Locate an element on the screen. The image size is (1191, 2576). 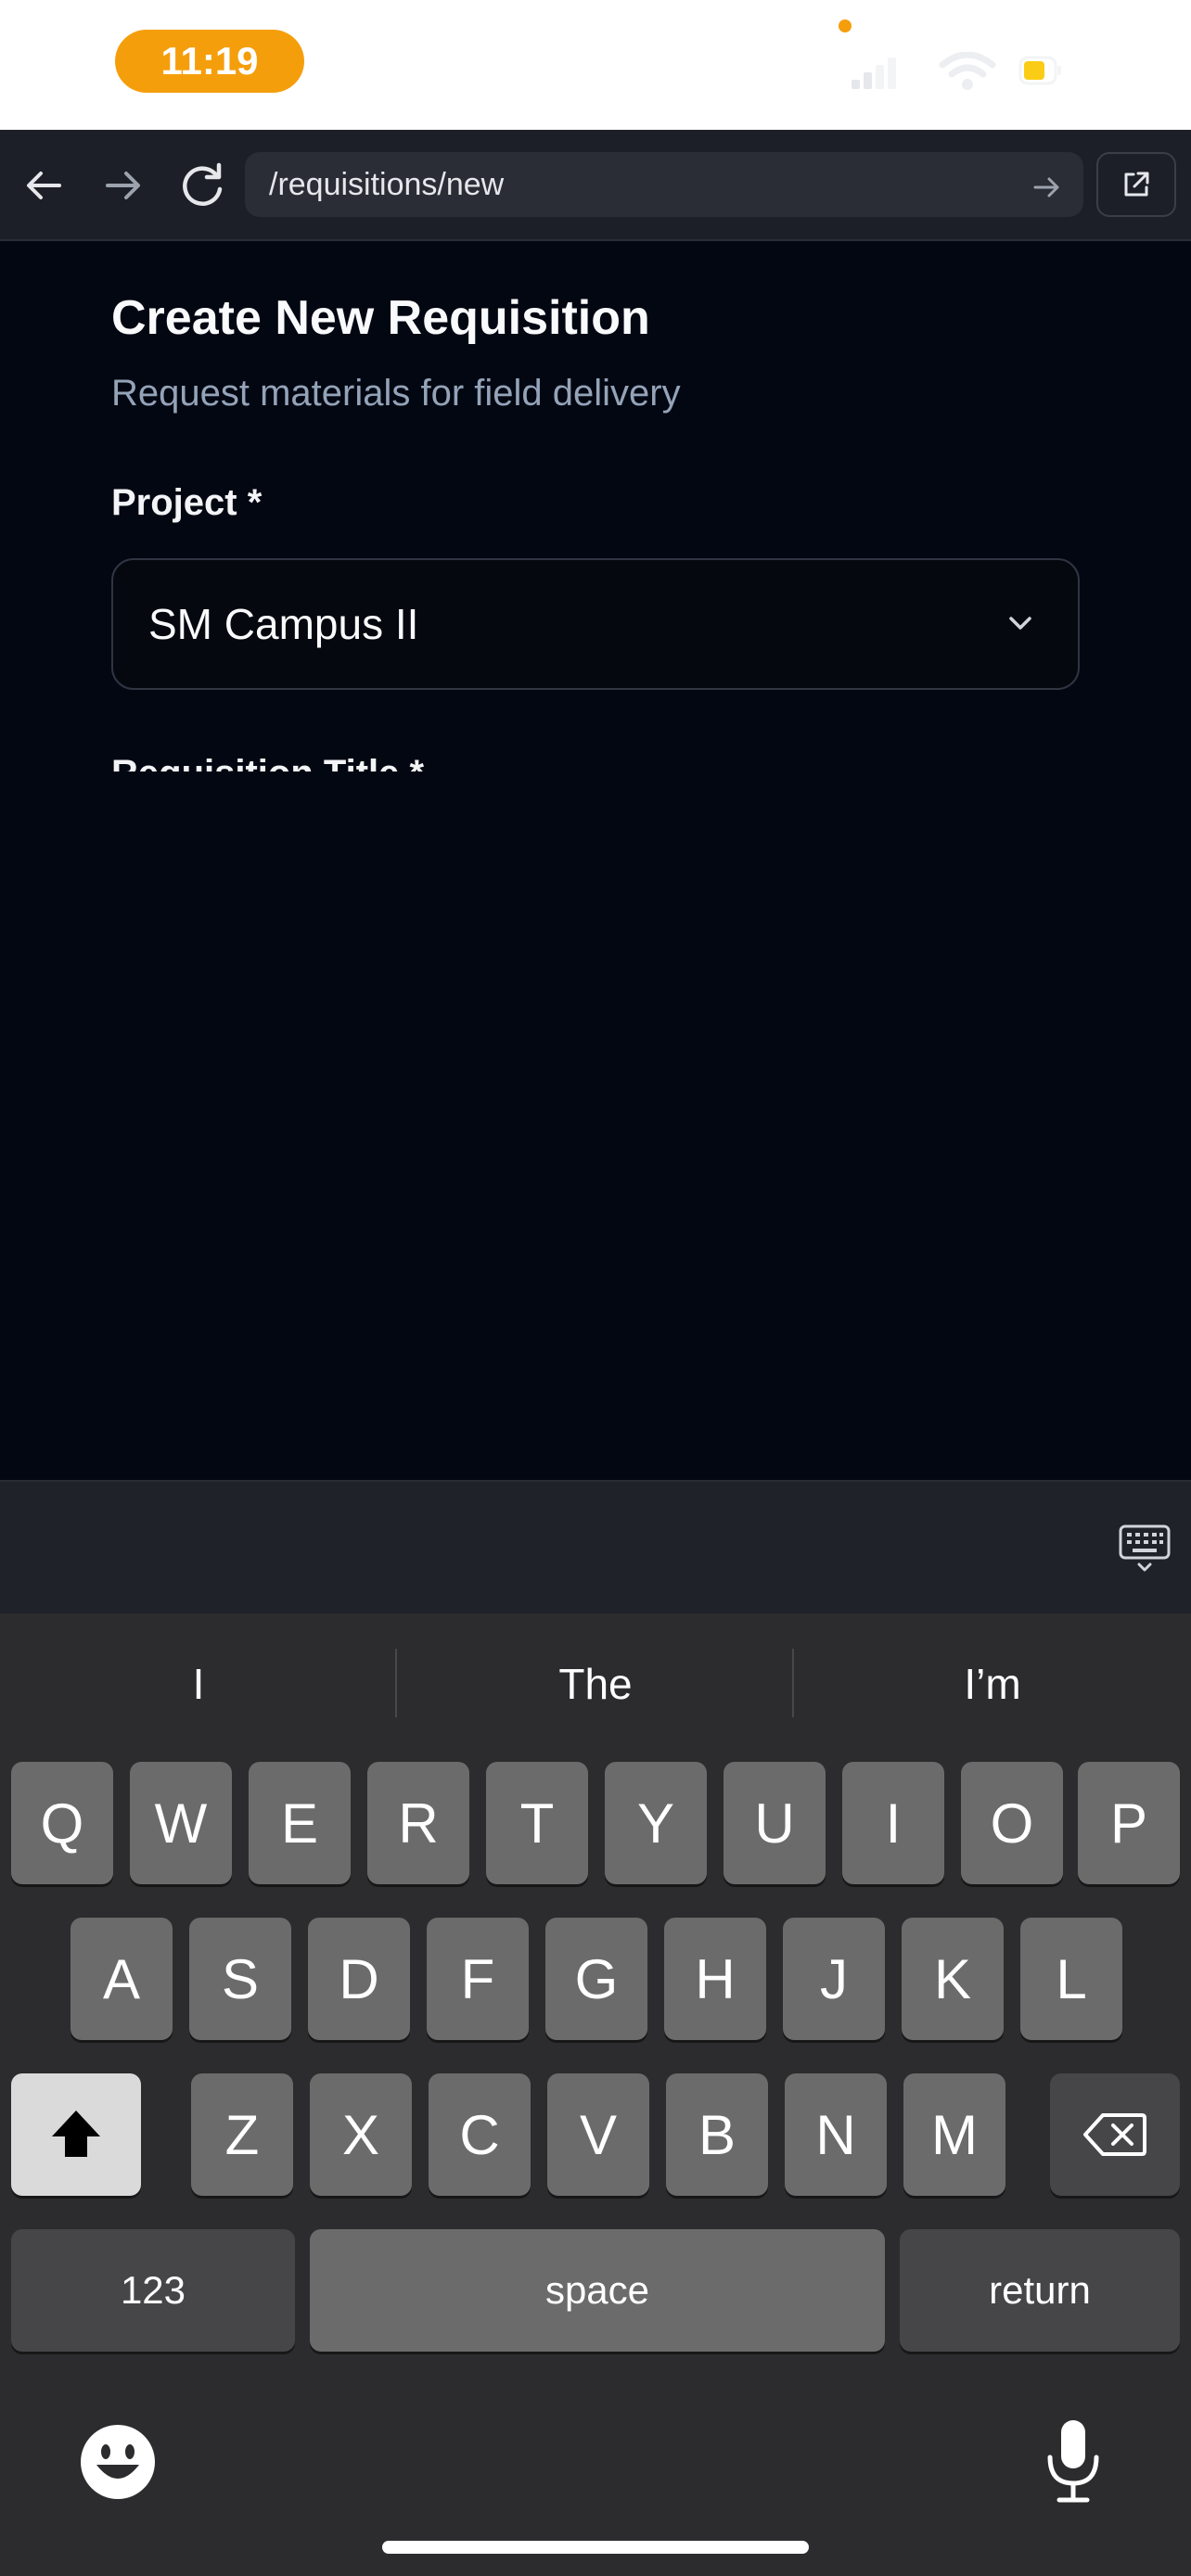
open-external-button is located at coordinates (1136, 185).